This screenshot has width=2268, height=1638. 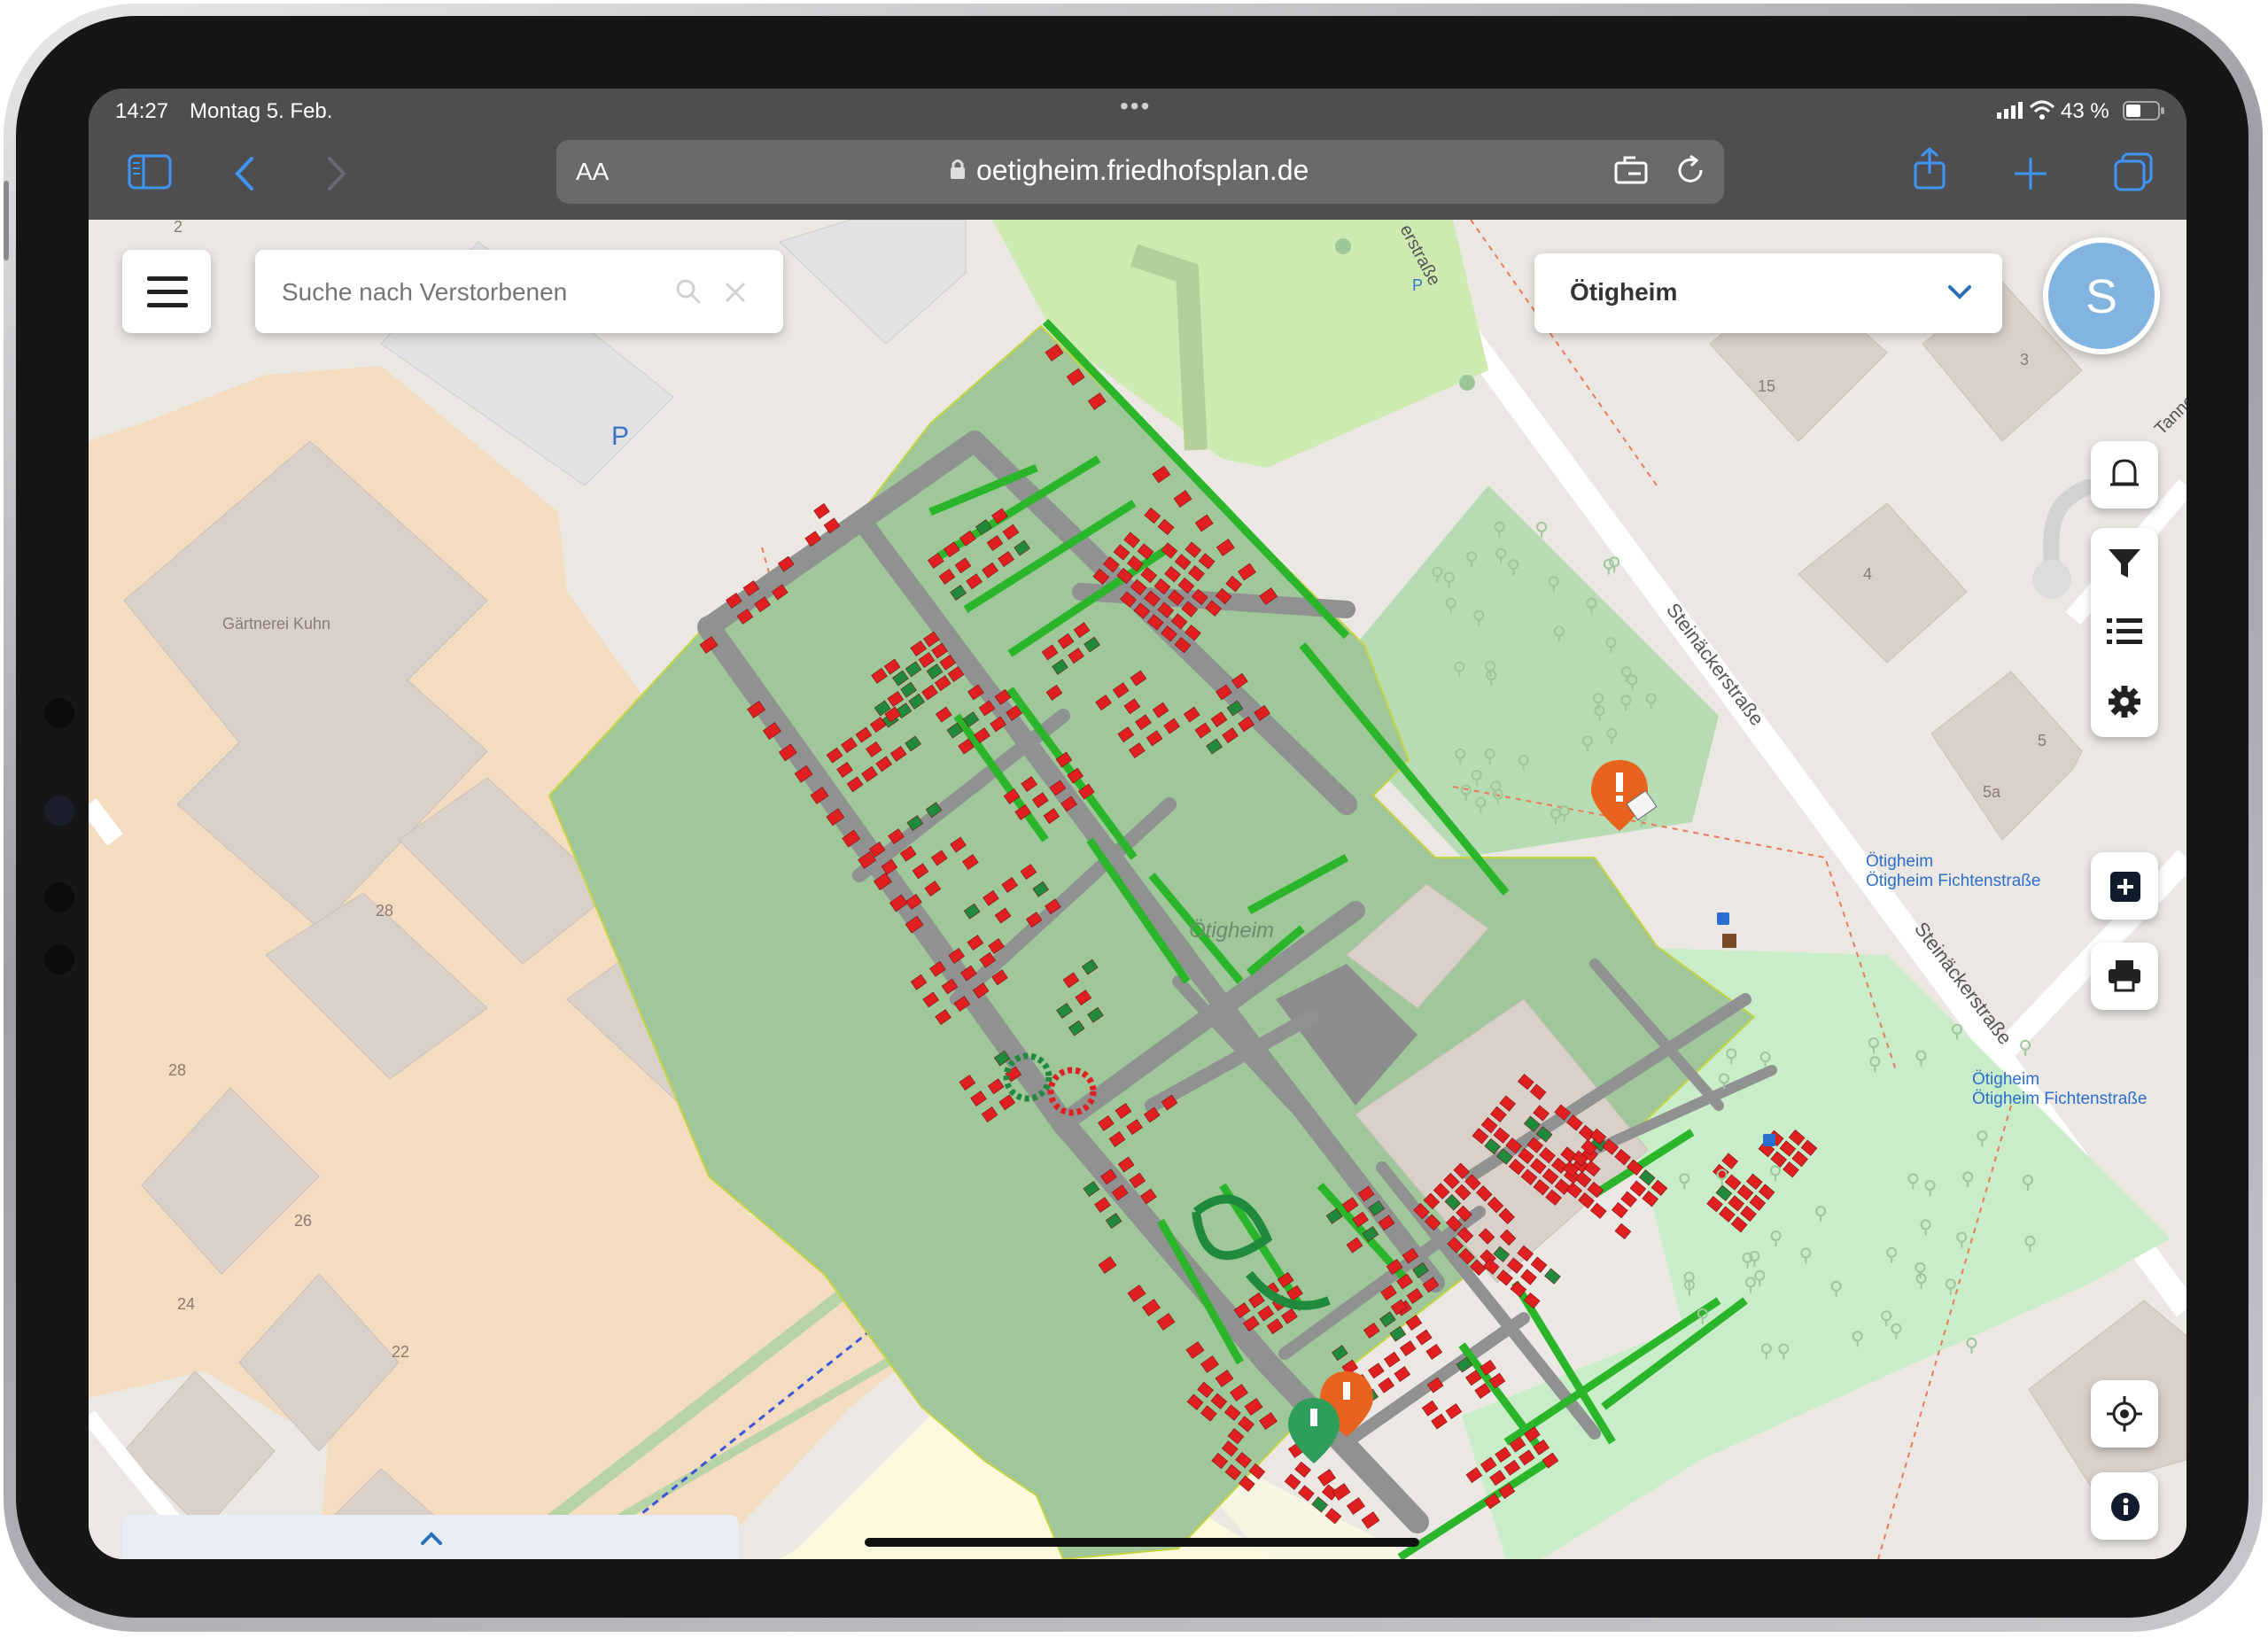 I want to click on info-button, so click(x=2124, y=1506).